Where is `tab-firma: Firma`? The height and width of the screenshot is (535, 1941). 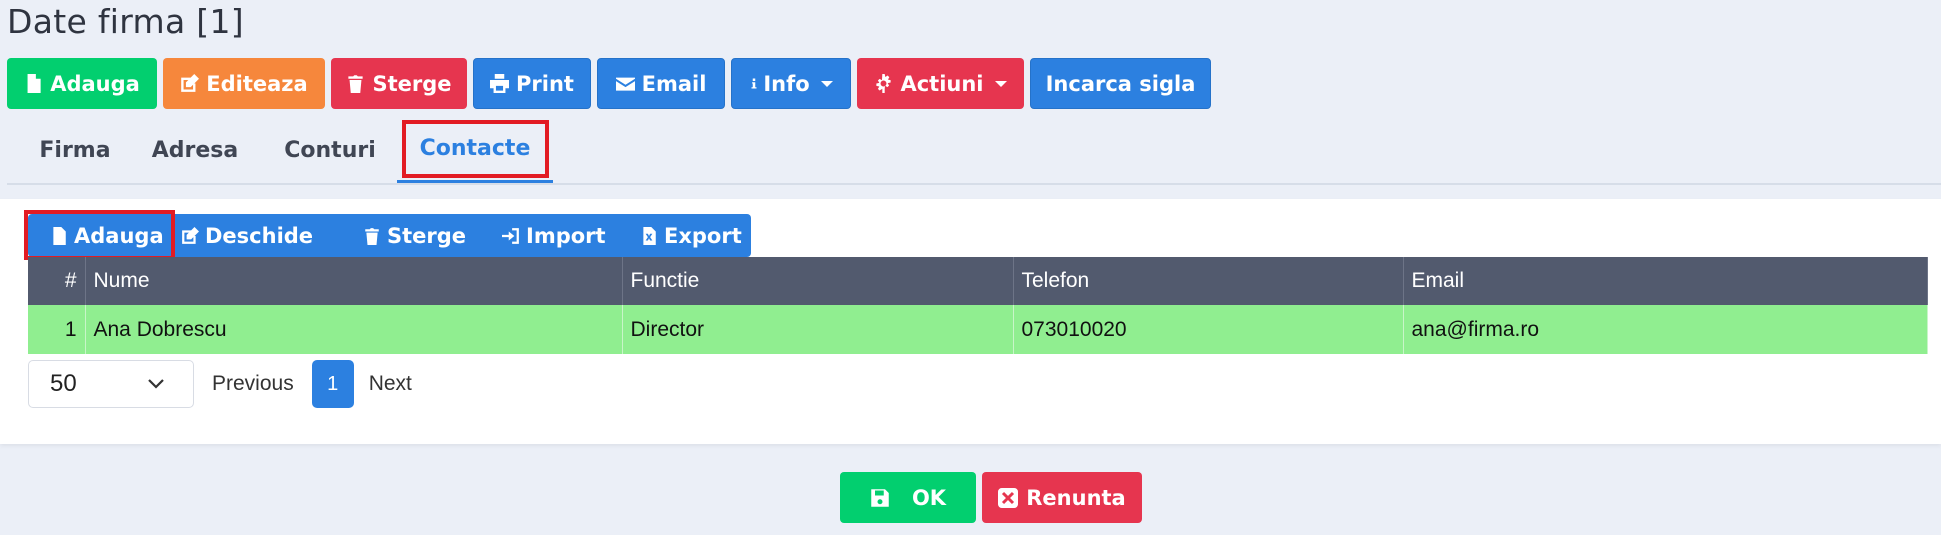 tab-firma: Firma is located at coordinates (75, 150).